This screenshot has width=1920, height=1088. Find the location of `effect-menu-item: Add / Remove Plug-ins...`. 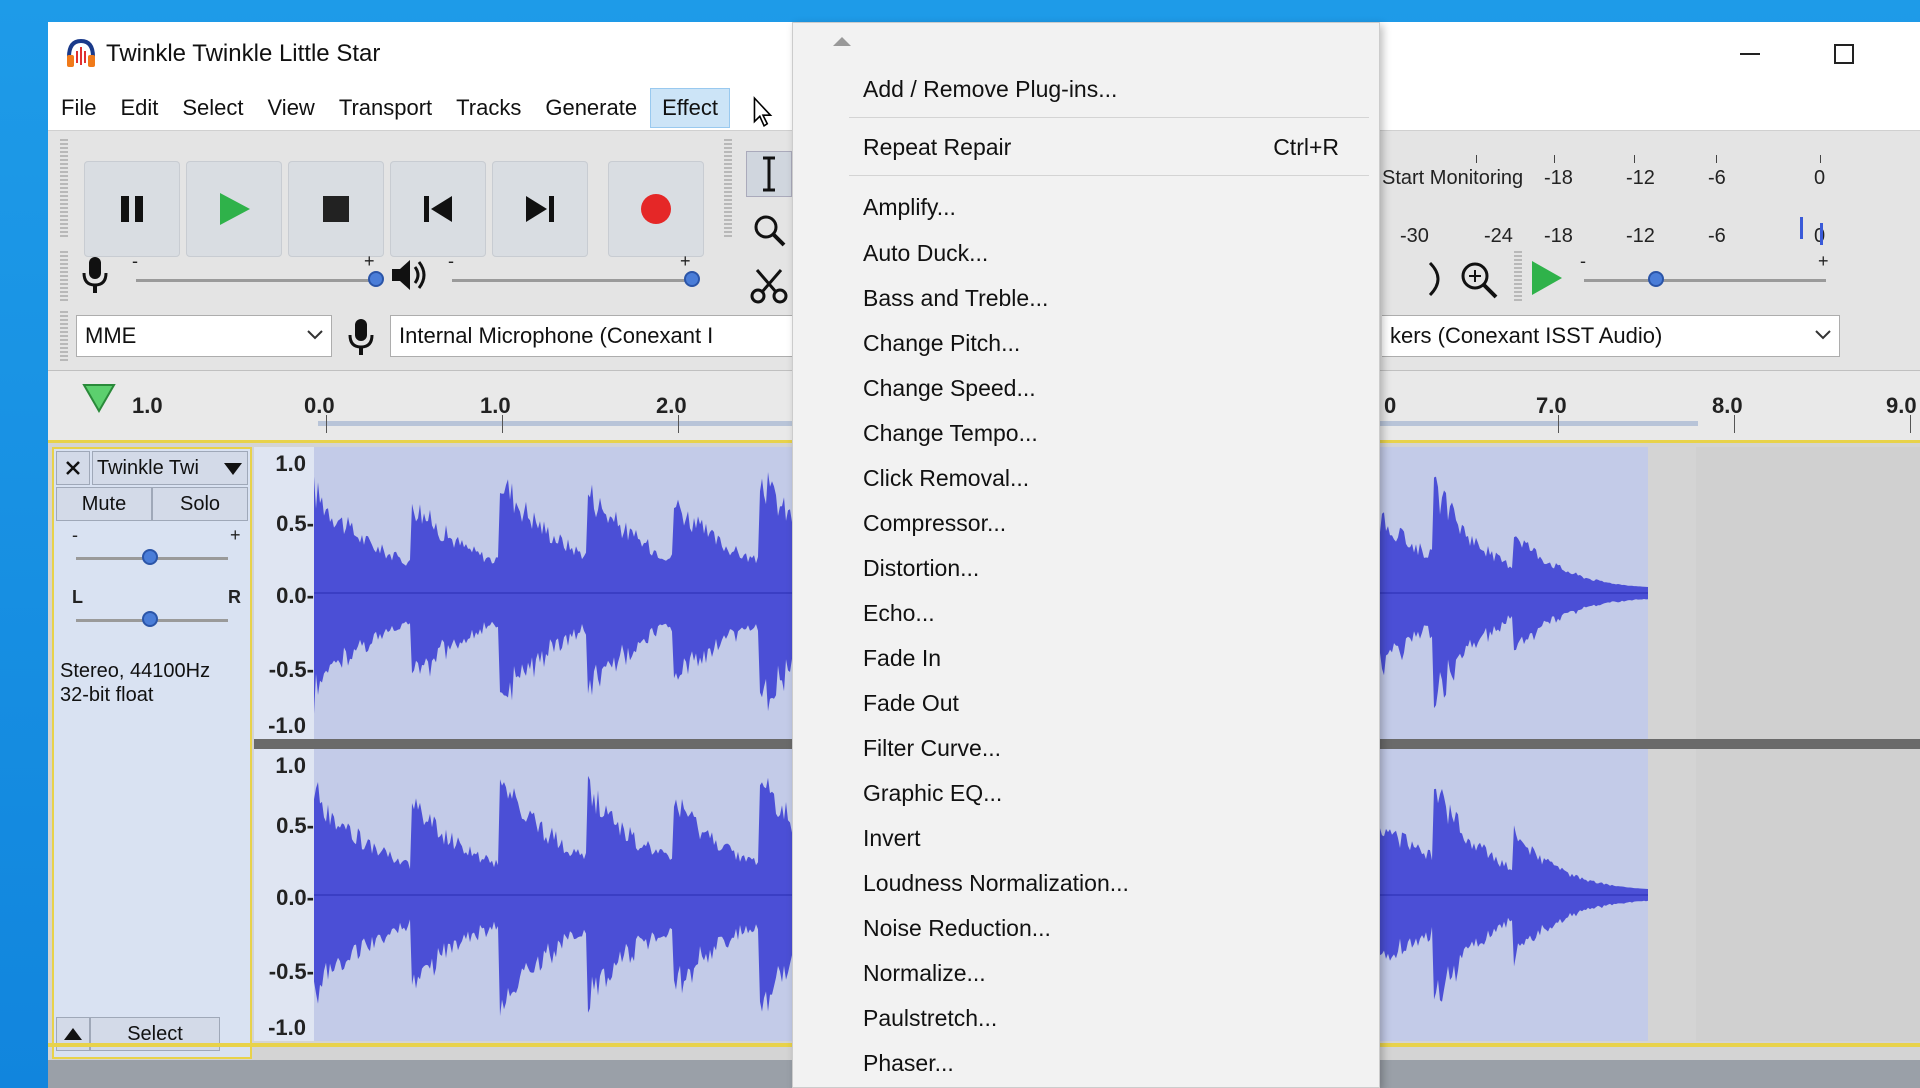

effect-menu-item: Add / Remove Plug-ins... is located at coordinates (1086, 89).